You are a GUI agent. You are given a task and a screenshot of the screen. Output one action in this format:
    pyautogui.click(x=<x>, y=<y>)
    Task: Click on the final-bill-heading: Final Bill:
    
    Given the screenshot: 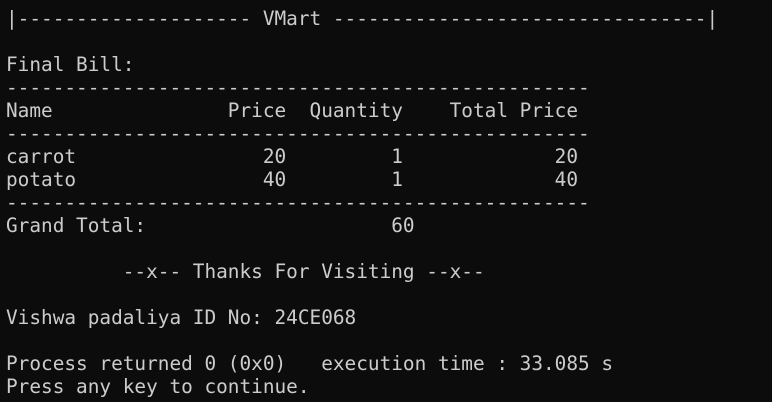 What is the action you would take?
    pyautogui.click(x=70, y=64)
    